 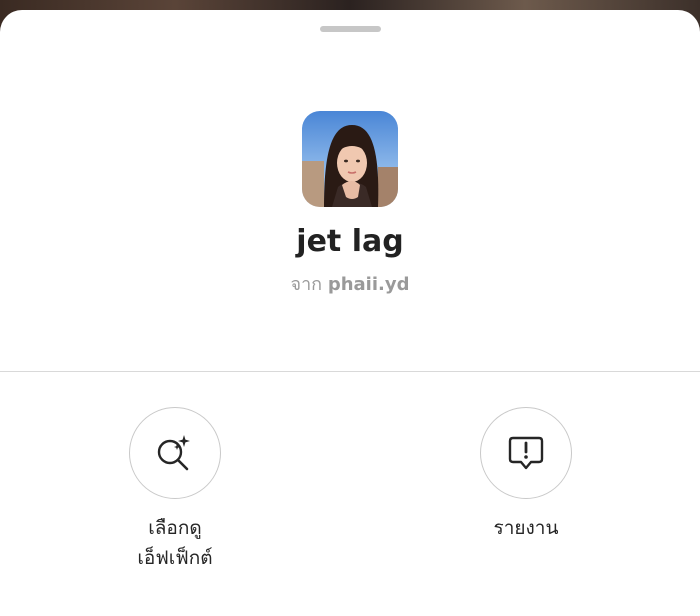 What do you see at coordinates (369, 284) in the screenshot?
I see `creator-name-link: phaii.yd` at bounding box center [369, 284].